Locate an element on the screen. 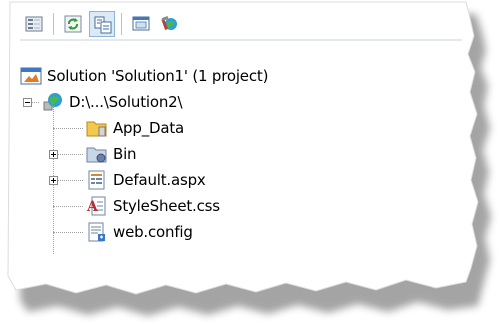 Image resolution: width=499 pixels, height=324 pixels. tree-item-label: web.config is located at coordinates (153, 232).